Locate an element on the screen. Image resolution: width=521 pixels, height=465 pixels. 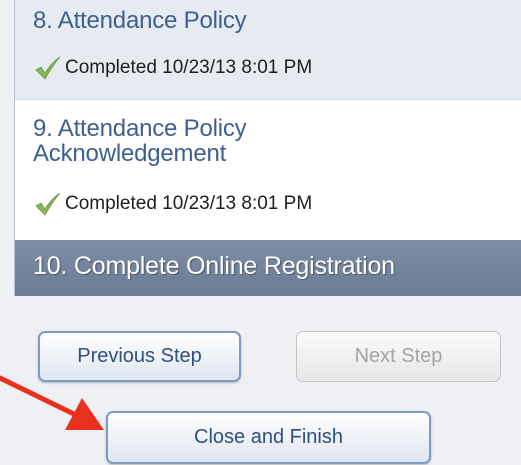
close-and-finish-button: Close and Finish is located at coordinates (268, 437).